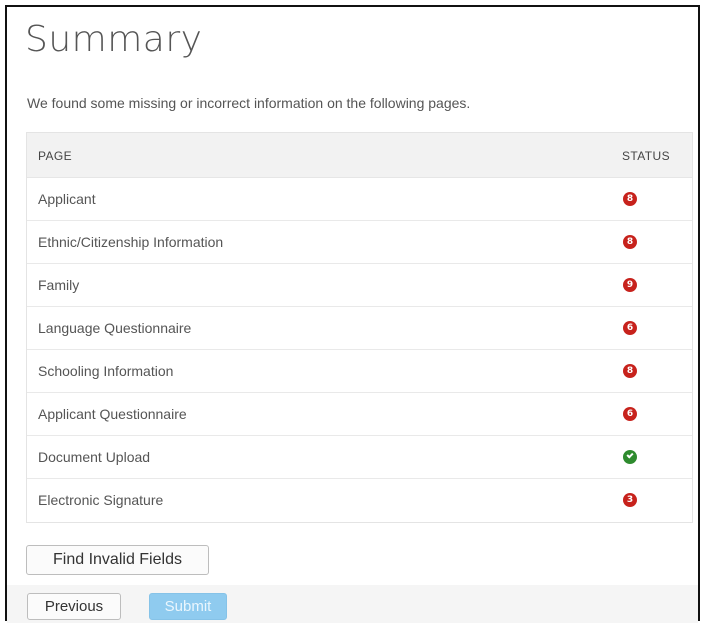 This screenshot has width=705, height=626. What do you see at coordinates (67, 199) in the screenshot?
I see `row-page-name: Applicant` at bounding box center [67, 199].